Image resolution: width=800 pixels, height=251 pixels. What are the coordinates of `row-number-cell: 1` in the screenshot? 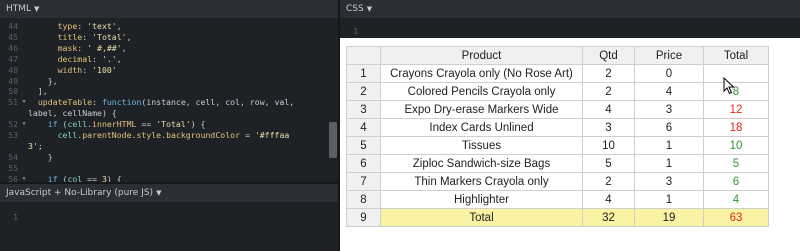 It's located at (363, 73).